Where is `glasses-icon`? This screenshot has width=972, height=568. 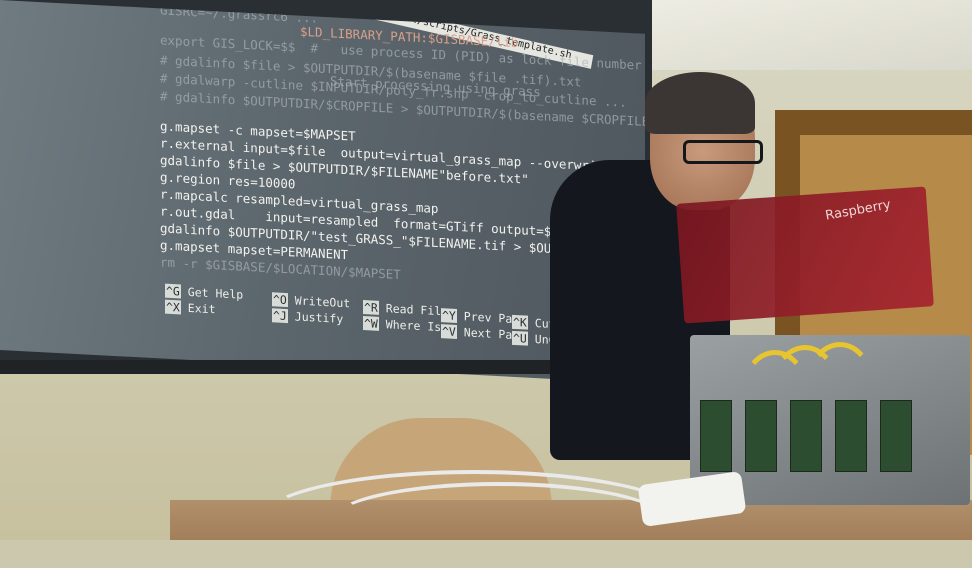
glasses-icon is located at coordinates (723, 152).